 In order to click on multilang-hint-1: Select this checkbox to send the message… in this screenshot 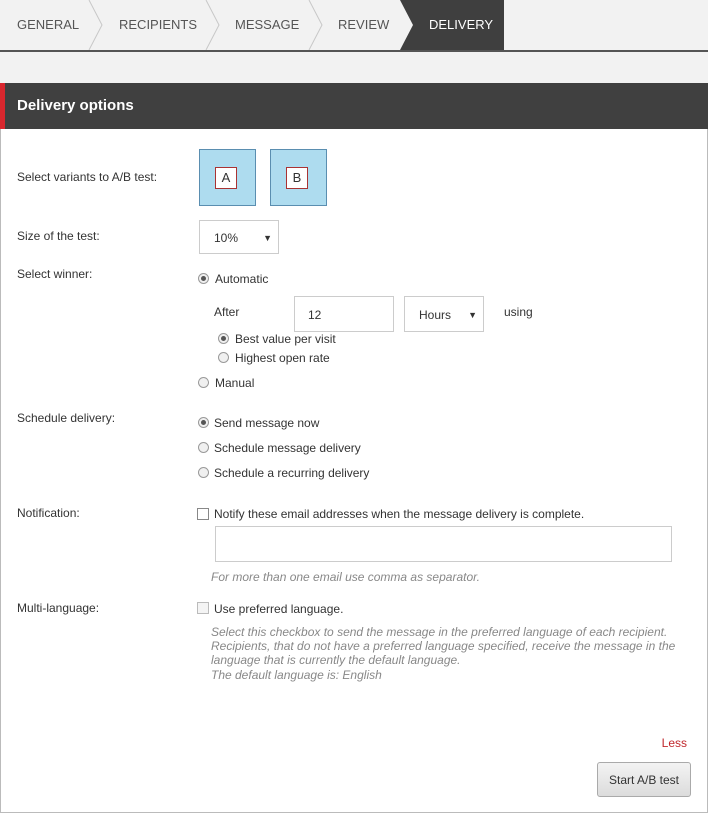, I will do `click(439, 632)`.